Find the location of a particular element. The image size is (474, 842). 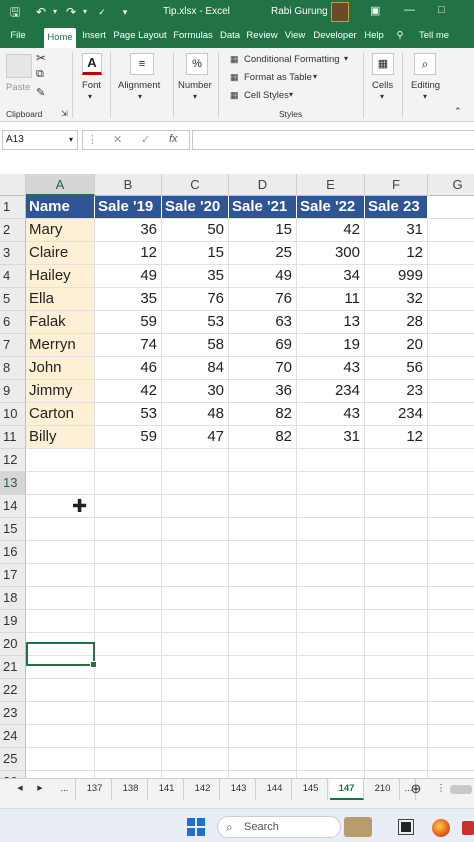

sale-value-cell: 28 is located at coordinates (396, 322).